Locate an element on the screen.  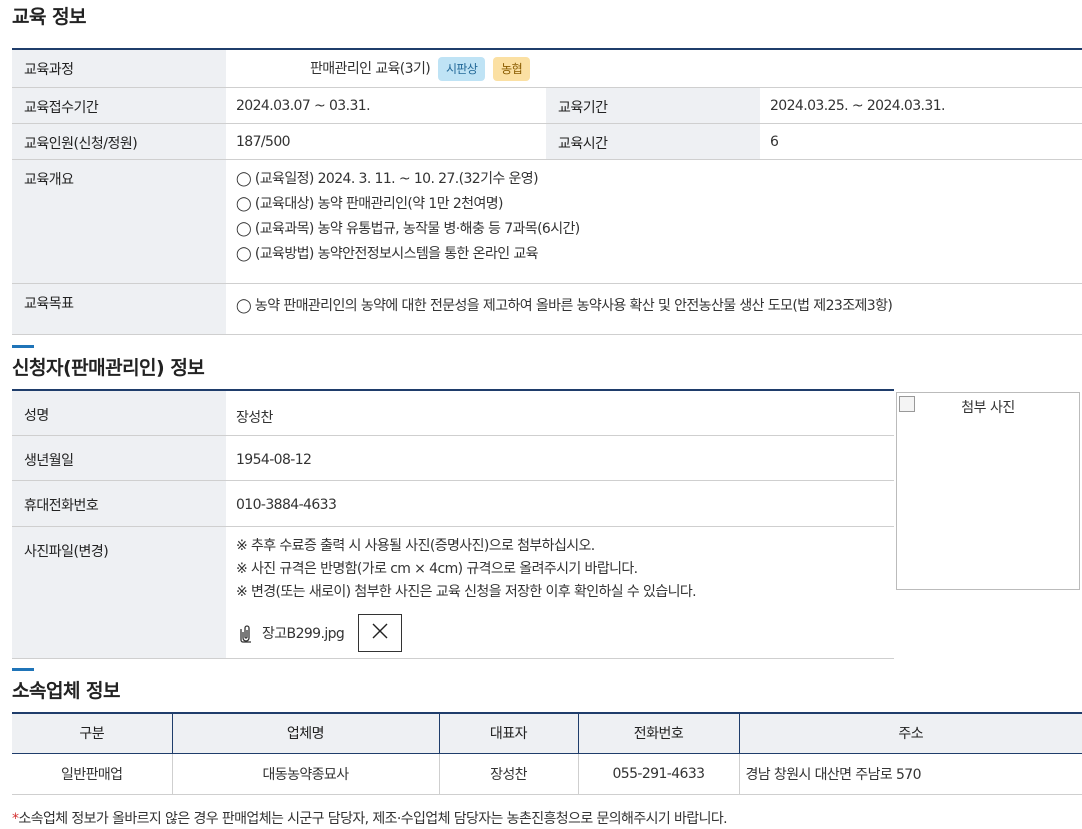
hours-label: 교육시간 is located at coordinates (653, 141).